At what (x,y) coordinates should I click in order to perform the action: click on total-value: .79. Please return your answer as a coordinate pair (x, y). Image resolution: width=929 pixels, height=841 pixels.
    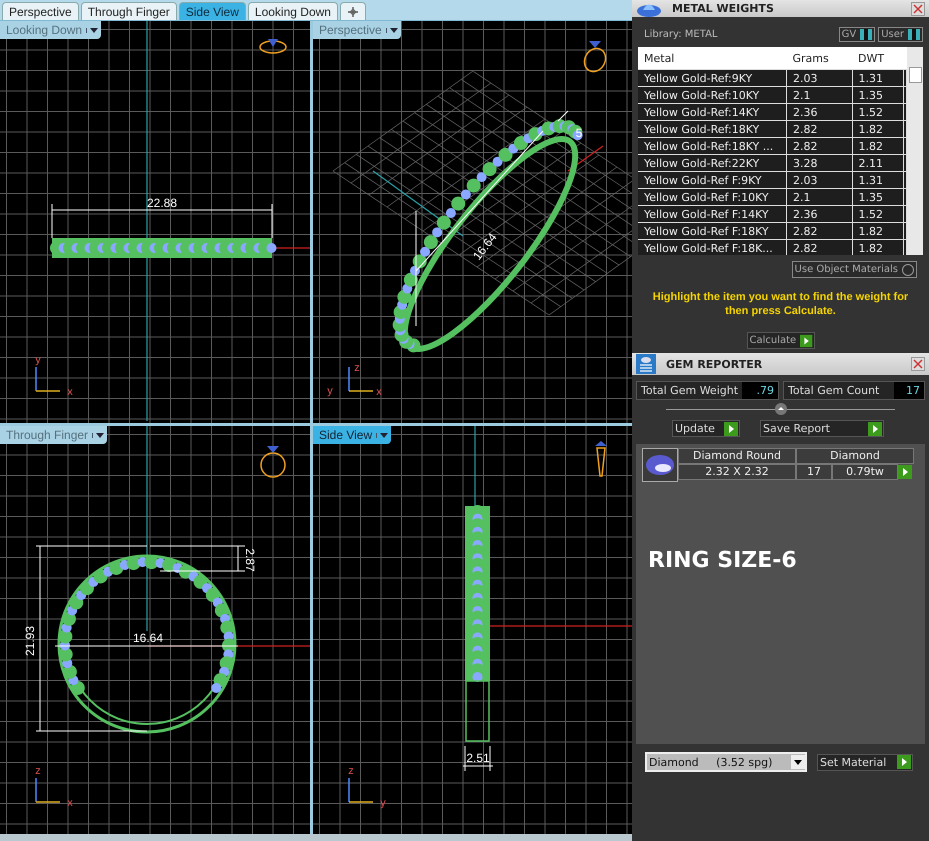
    Looking at the image, I should click on (760, 390).